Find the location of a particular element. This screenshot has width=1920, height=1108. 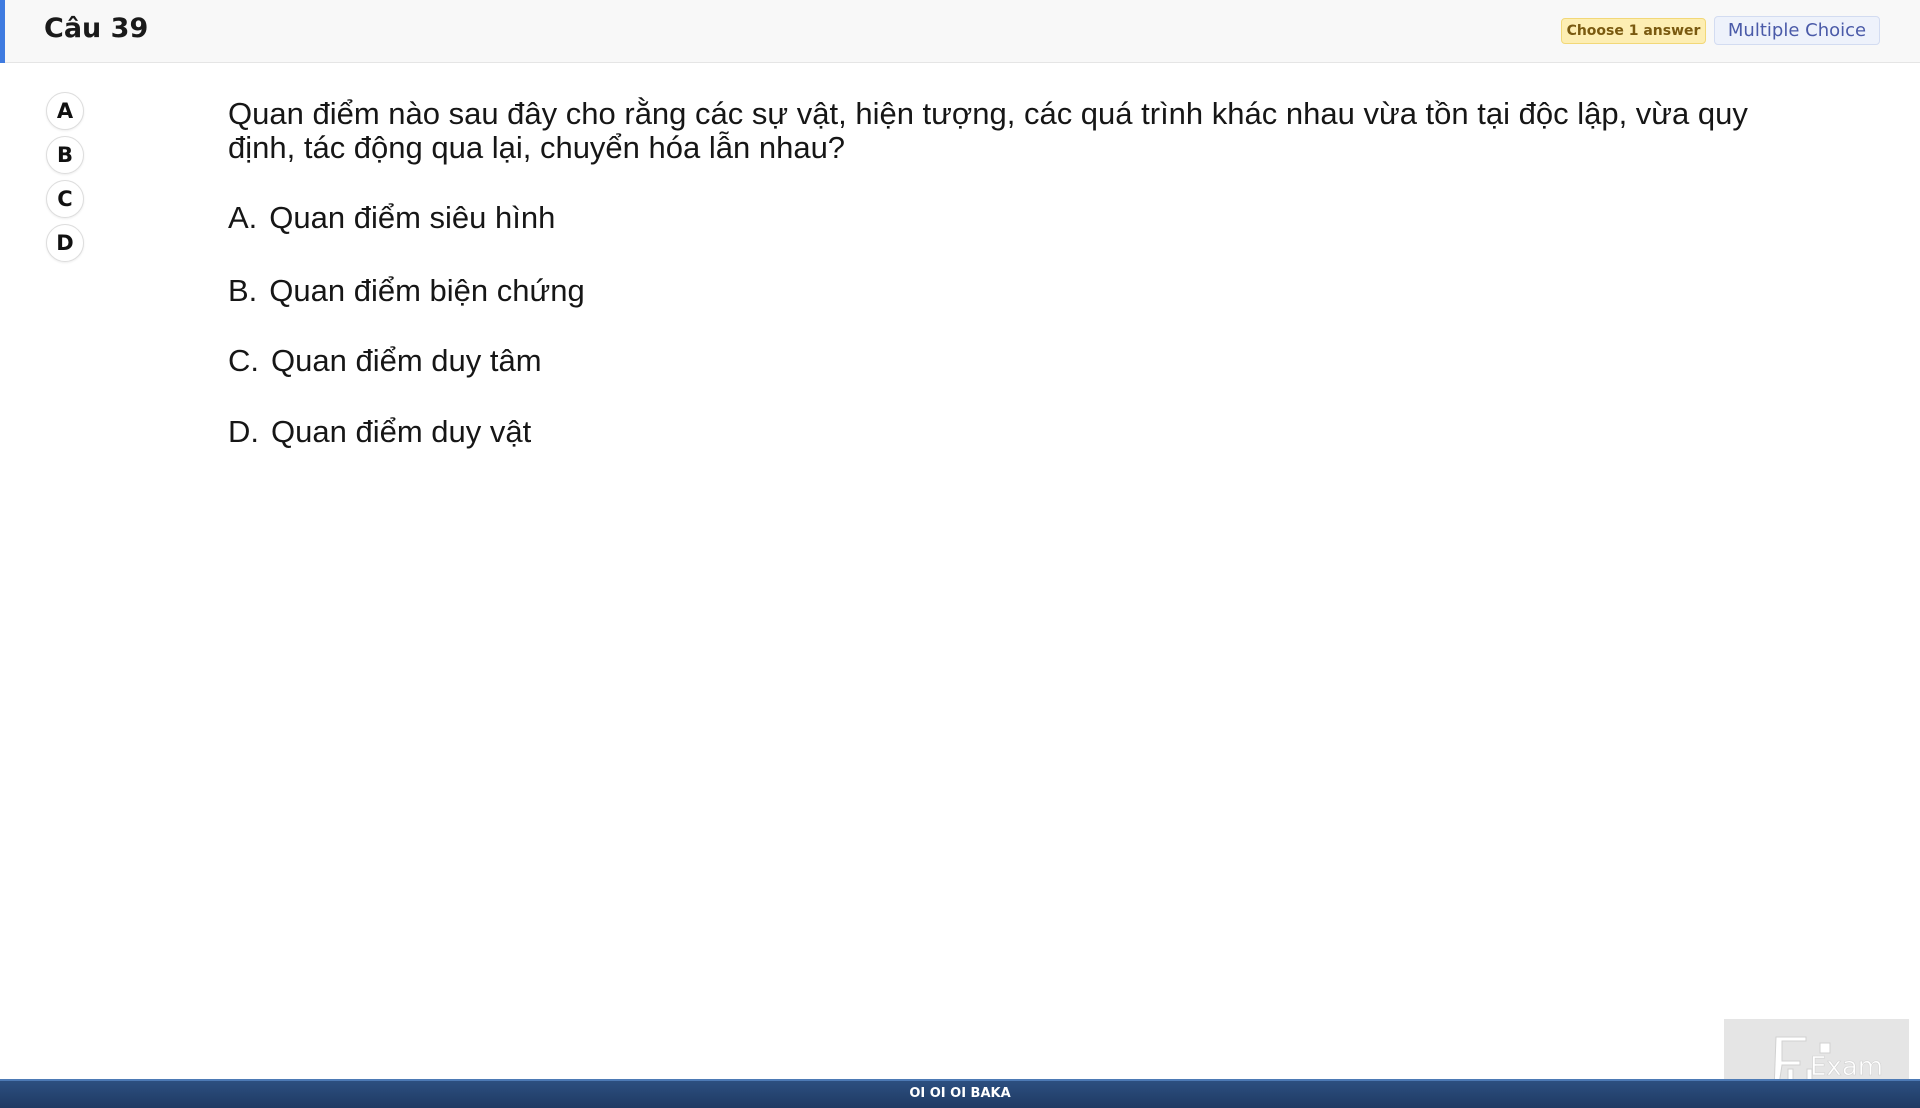

option-c: C. Quan điểm duy tâm is located at coordinates (385, 361).